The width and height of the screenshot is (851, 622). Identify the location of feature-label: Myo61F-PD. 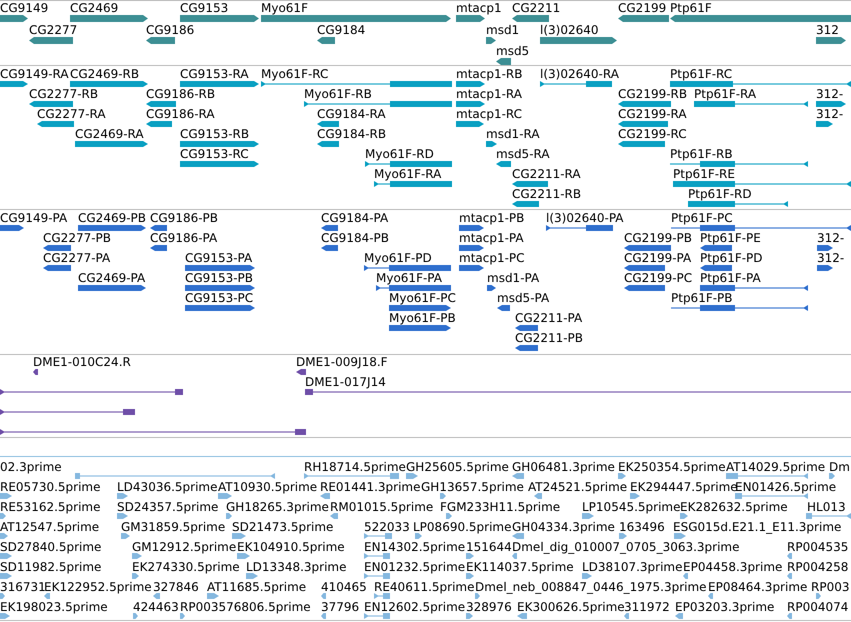
(398, 258).